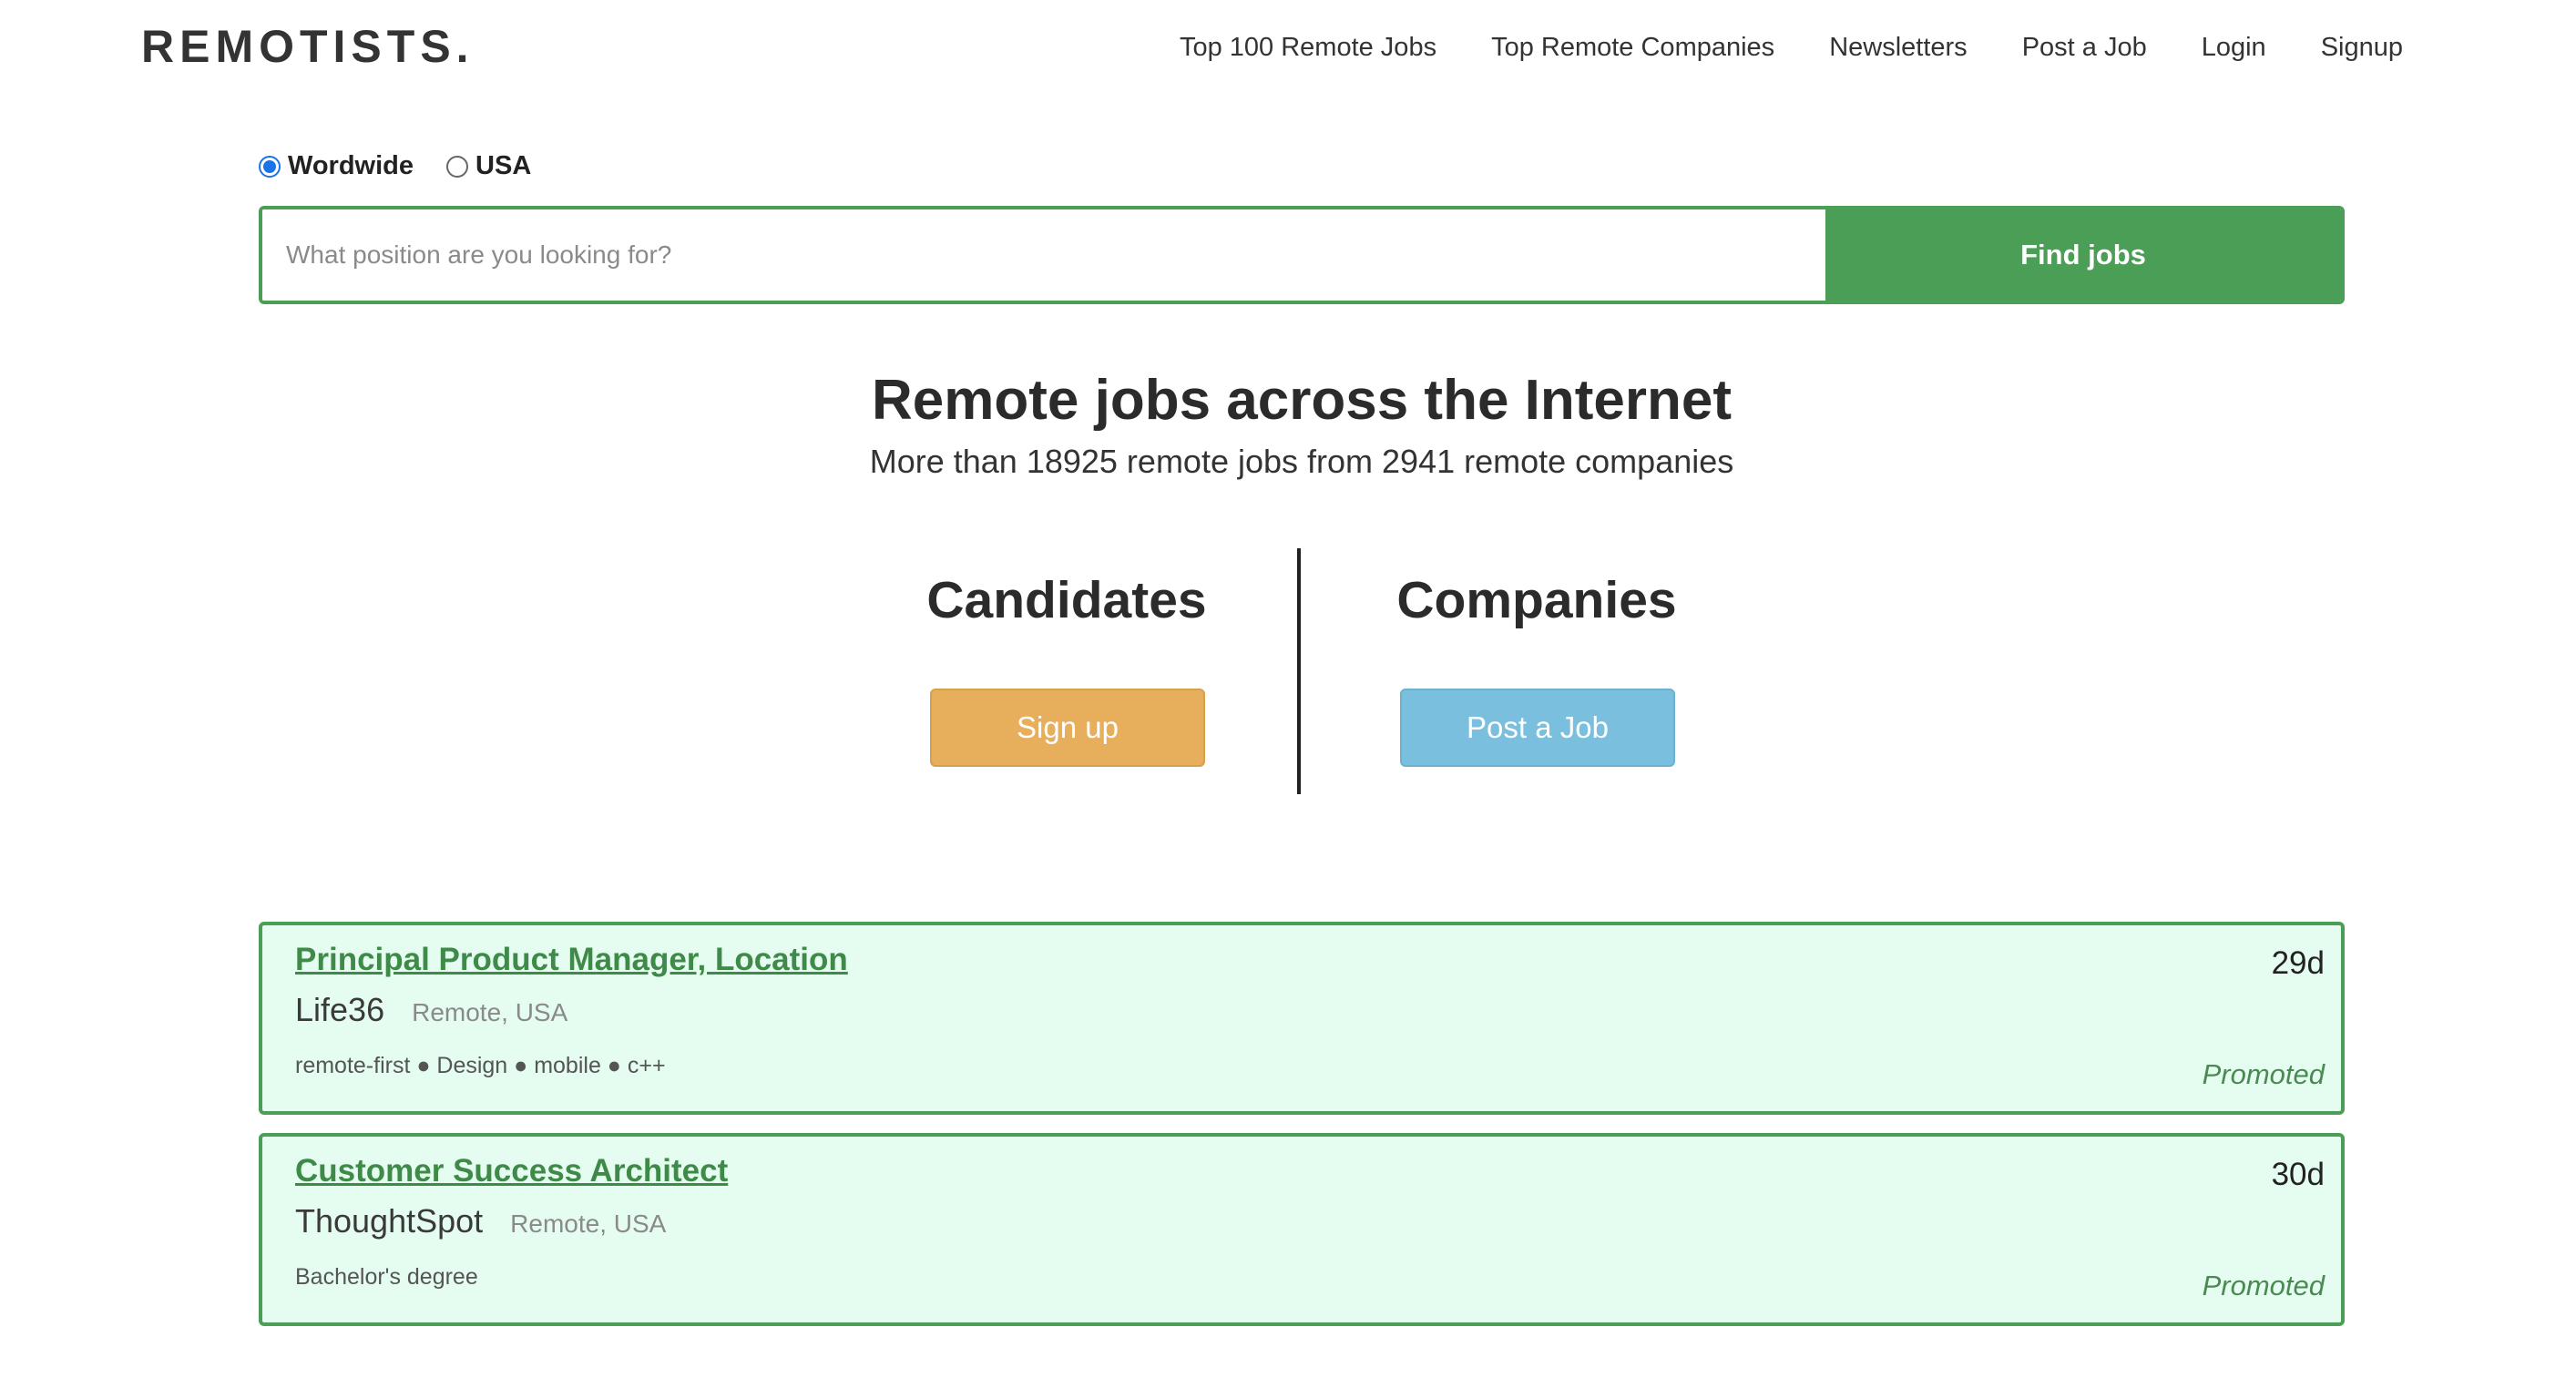  I want to click on nav-post-a-job: Post a Job, so click(2084, 48).